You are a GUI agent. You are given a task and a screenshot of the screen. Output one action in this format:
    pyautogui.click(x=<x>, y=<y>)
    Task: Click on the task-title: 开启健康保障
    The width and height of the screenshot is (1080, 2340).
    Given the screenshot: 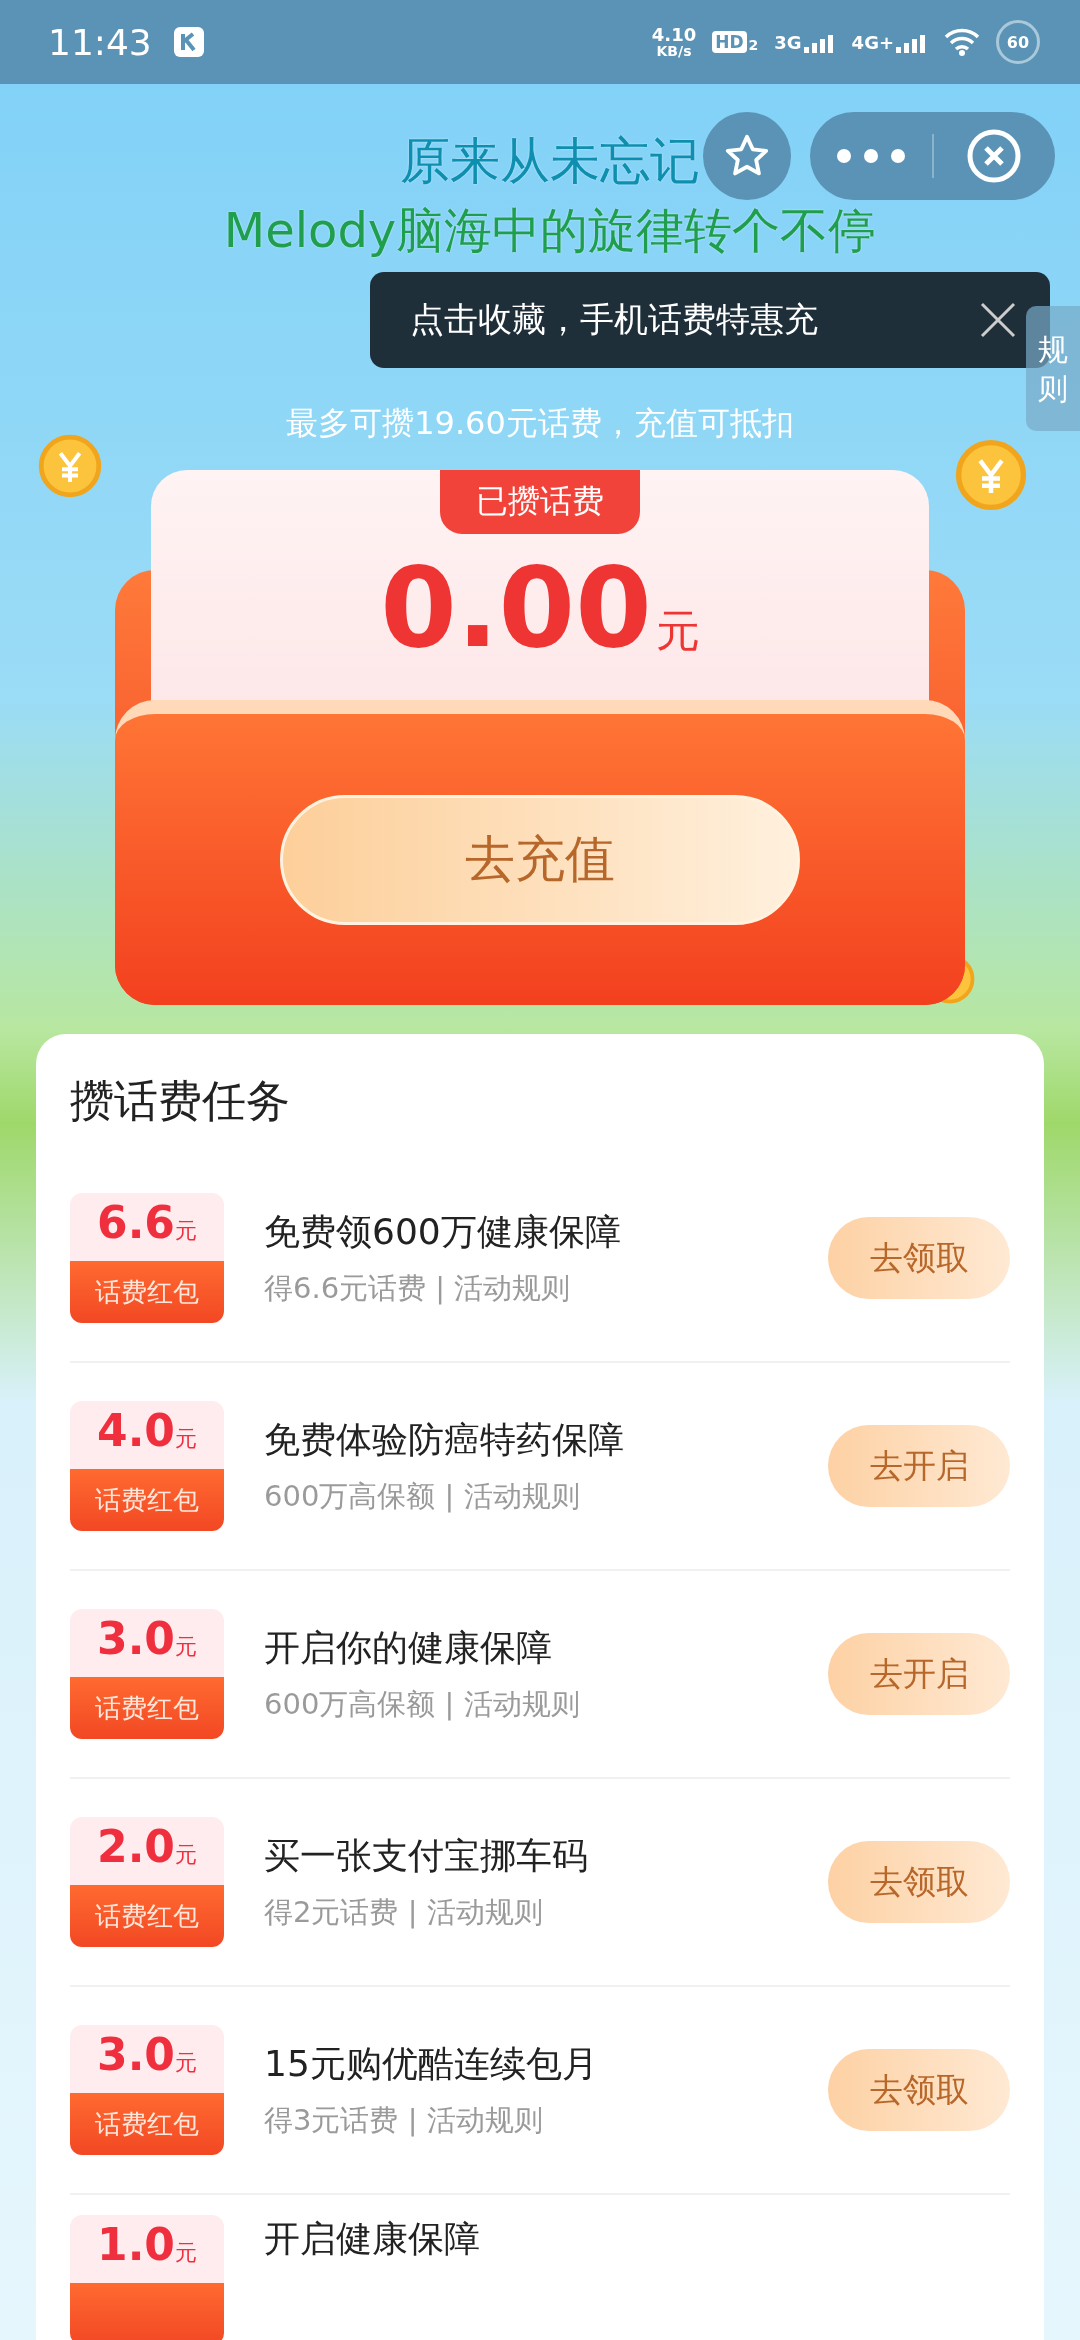 What is the action you would take?
    pyautogui.click(x=372, y=2239)
    